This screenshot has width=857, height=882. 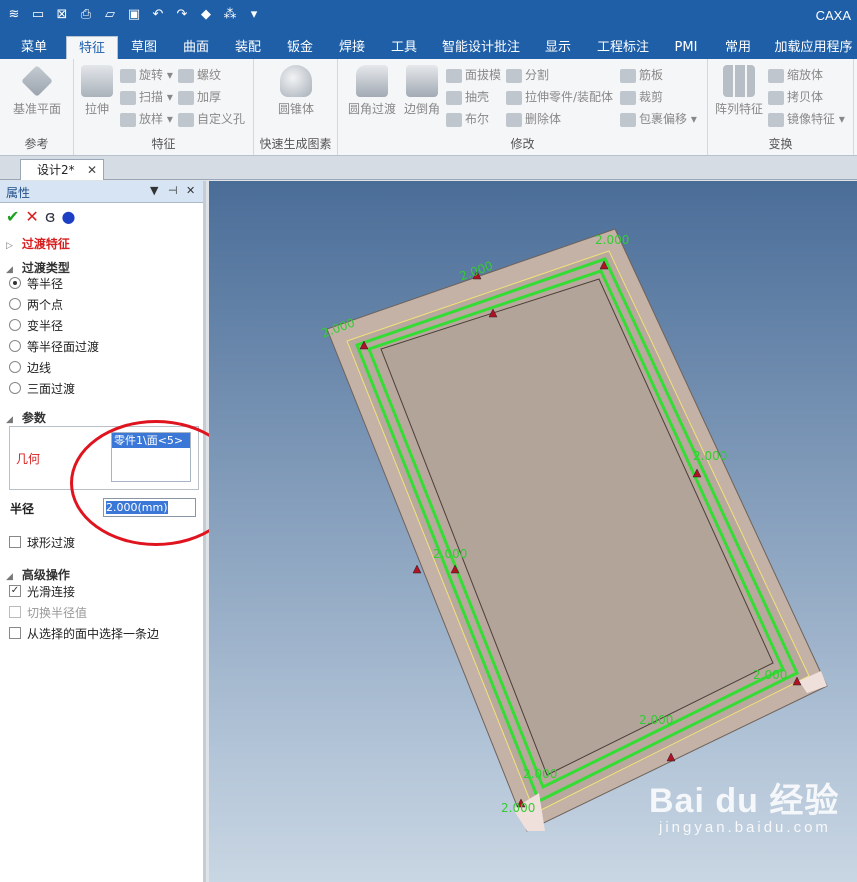 What do you see at coordinates (372, 91) in the screenshot?
I see `fillet-button: 圆角过渡` at bounding box center [372, 91].